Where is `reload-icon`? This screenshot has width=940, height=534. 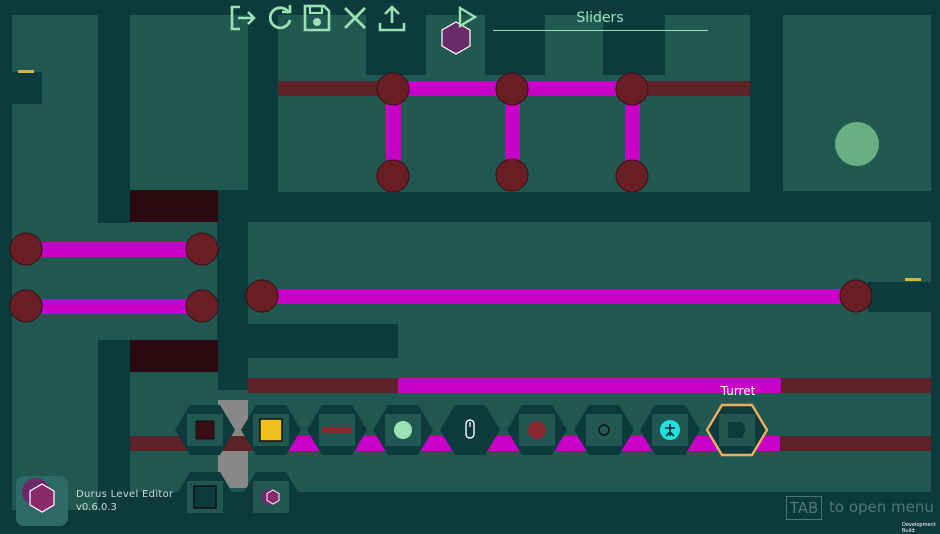
reload-icon is located at coordinates (280, 17).